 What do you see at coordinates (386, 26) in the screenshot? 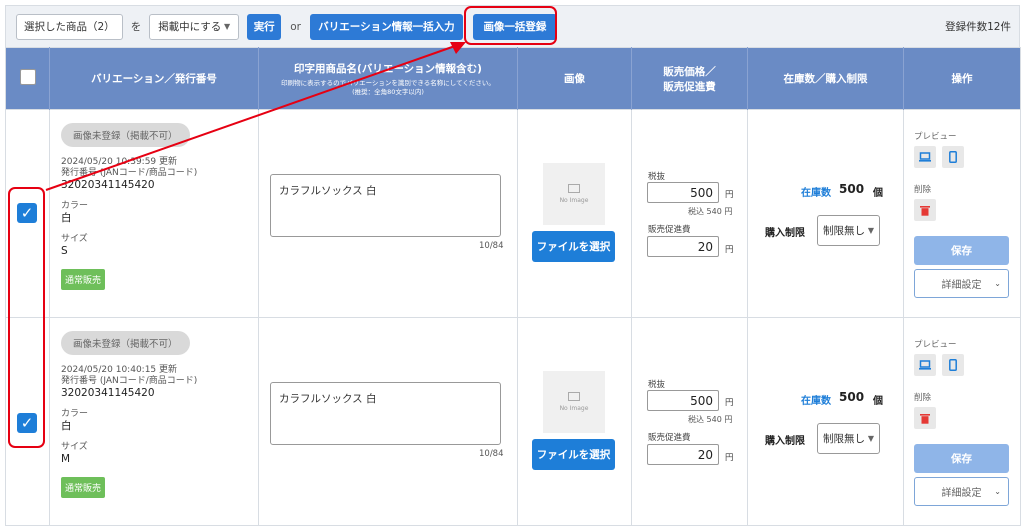
I see `bulk-variation-input-button: バリエーション情報一括入力` at bounding box center [386, 26].